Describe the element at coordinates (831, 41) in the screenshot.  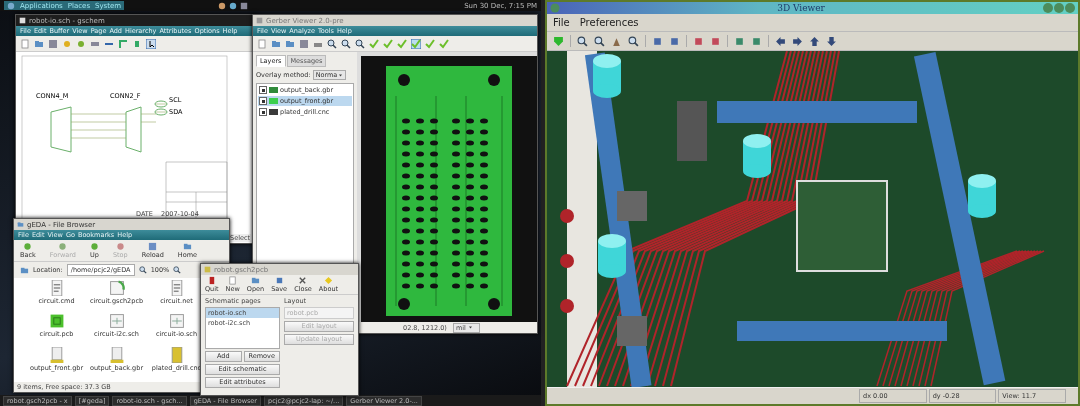
I see `down-arrow-icon` at that location.